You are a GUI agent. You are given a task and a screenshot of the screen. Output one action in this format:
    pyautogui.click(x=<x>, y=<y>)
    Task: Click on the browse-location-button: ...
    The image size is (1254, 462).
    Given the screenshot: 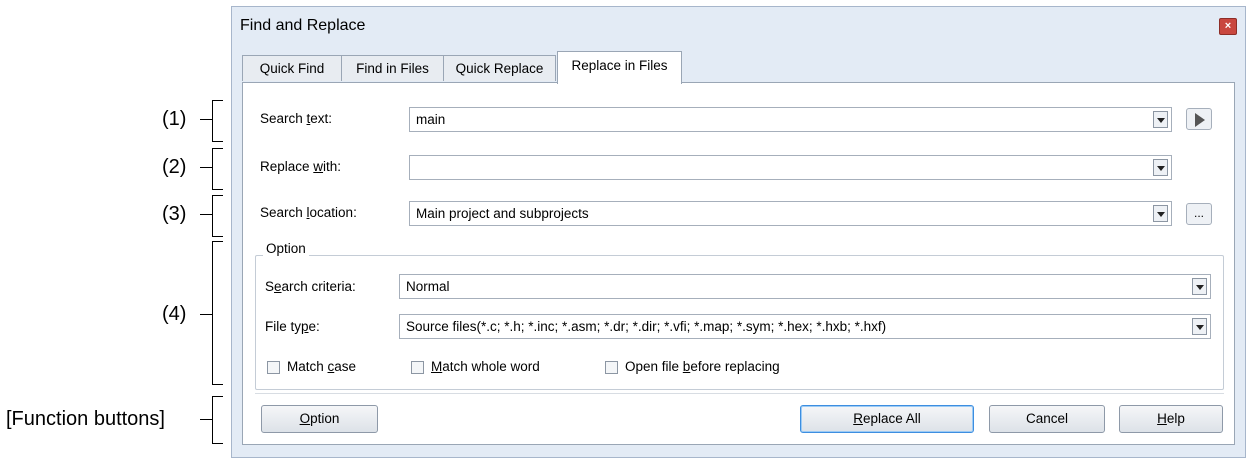 What is the action you would take?
    pyautogui.click(x=1199, y=214)
    